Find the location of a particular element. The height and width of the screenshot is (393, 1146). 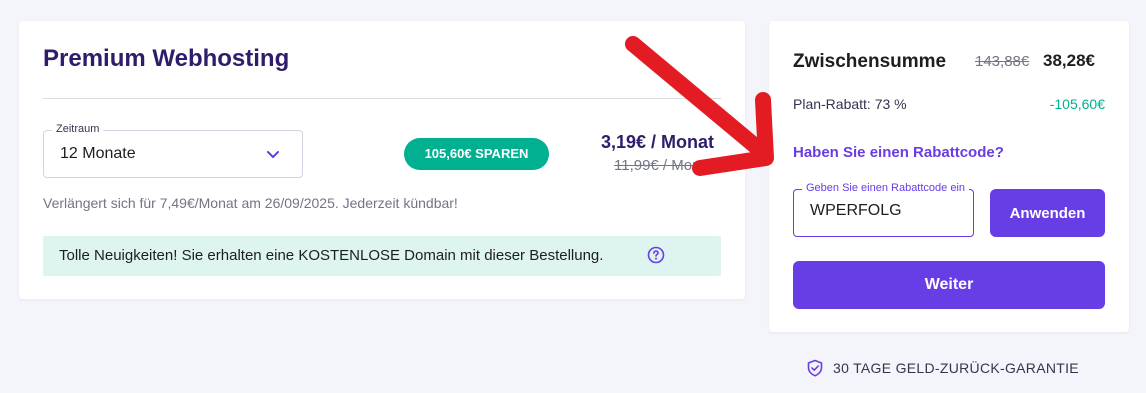

shield-check-icon is located at coordinates (815, 368).